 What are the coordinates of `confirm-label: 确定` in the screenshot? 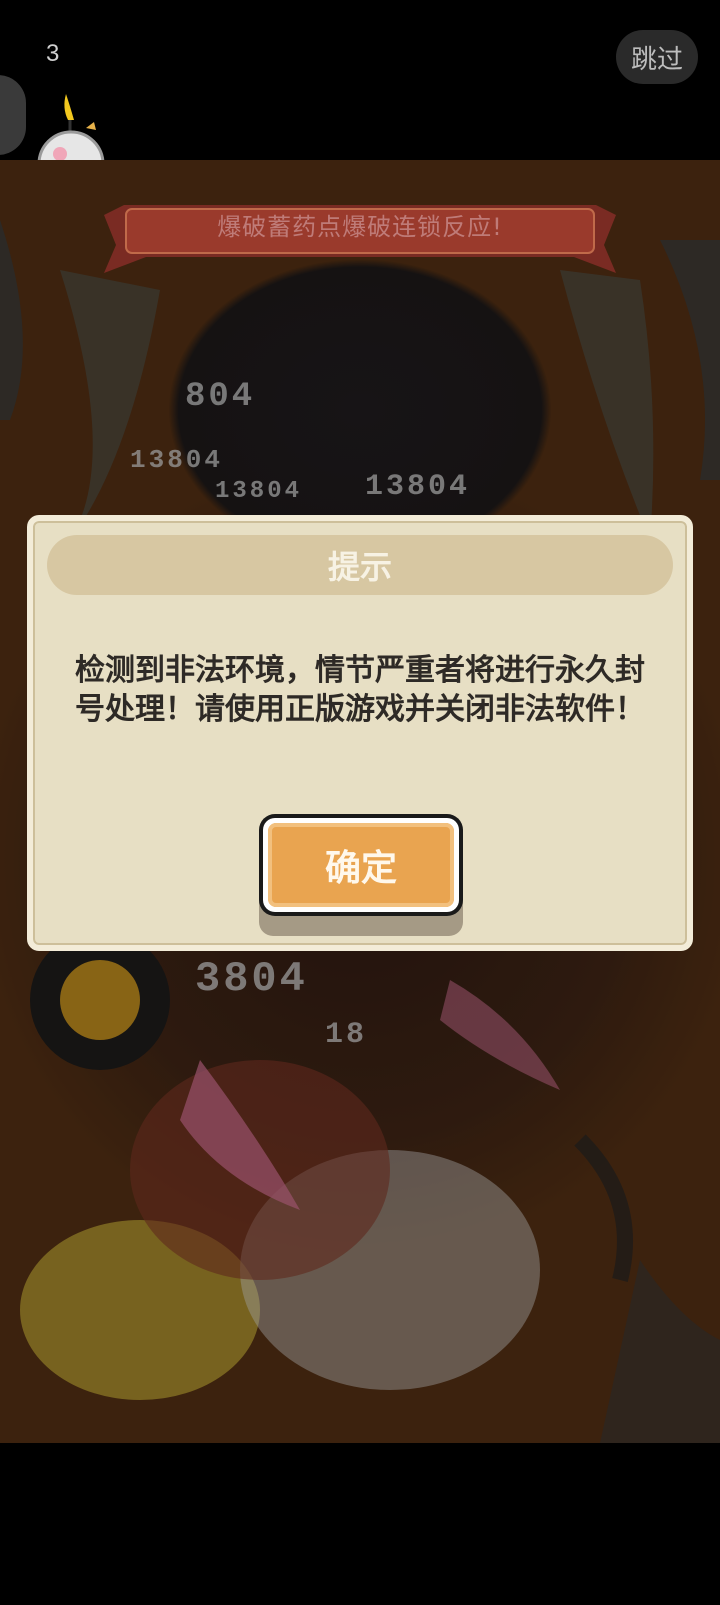 It's located at (361, 865).